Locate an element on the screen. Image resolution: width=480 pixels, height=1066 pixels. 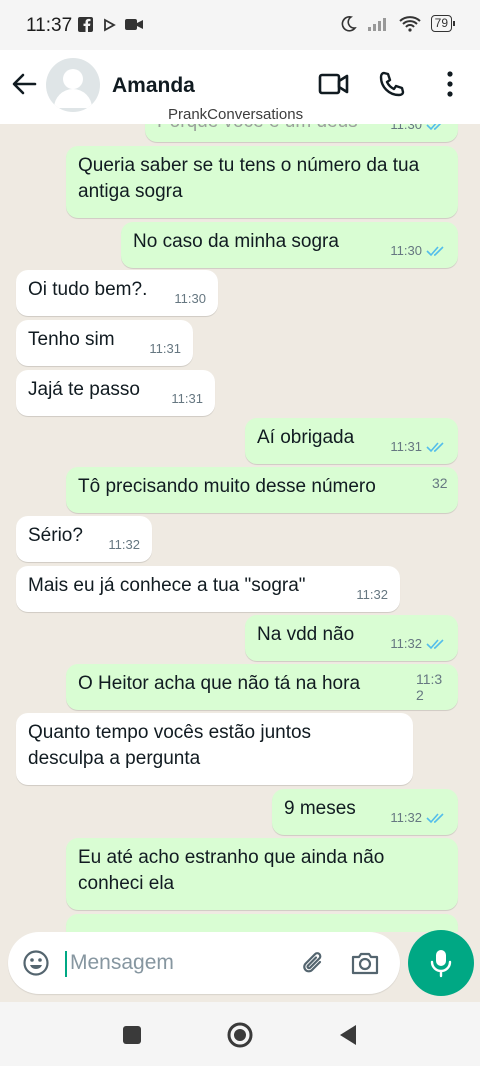
play-icon is located at coordinates (110, 24).